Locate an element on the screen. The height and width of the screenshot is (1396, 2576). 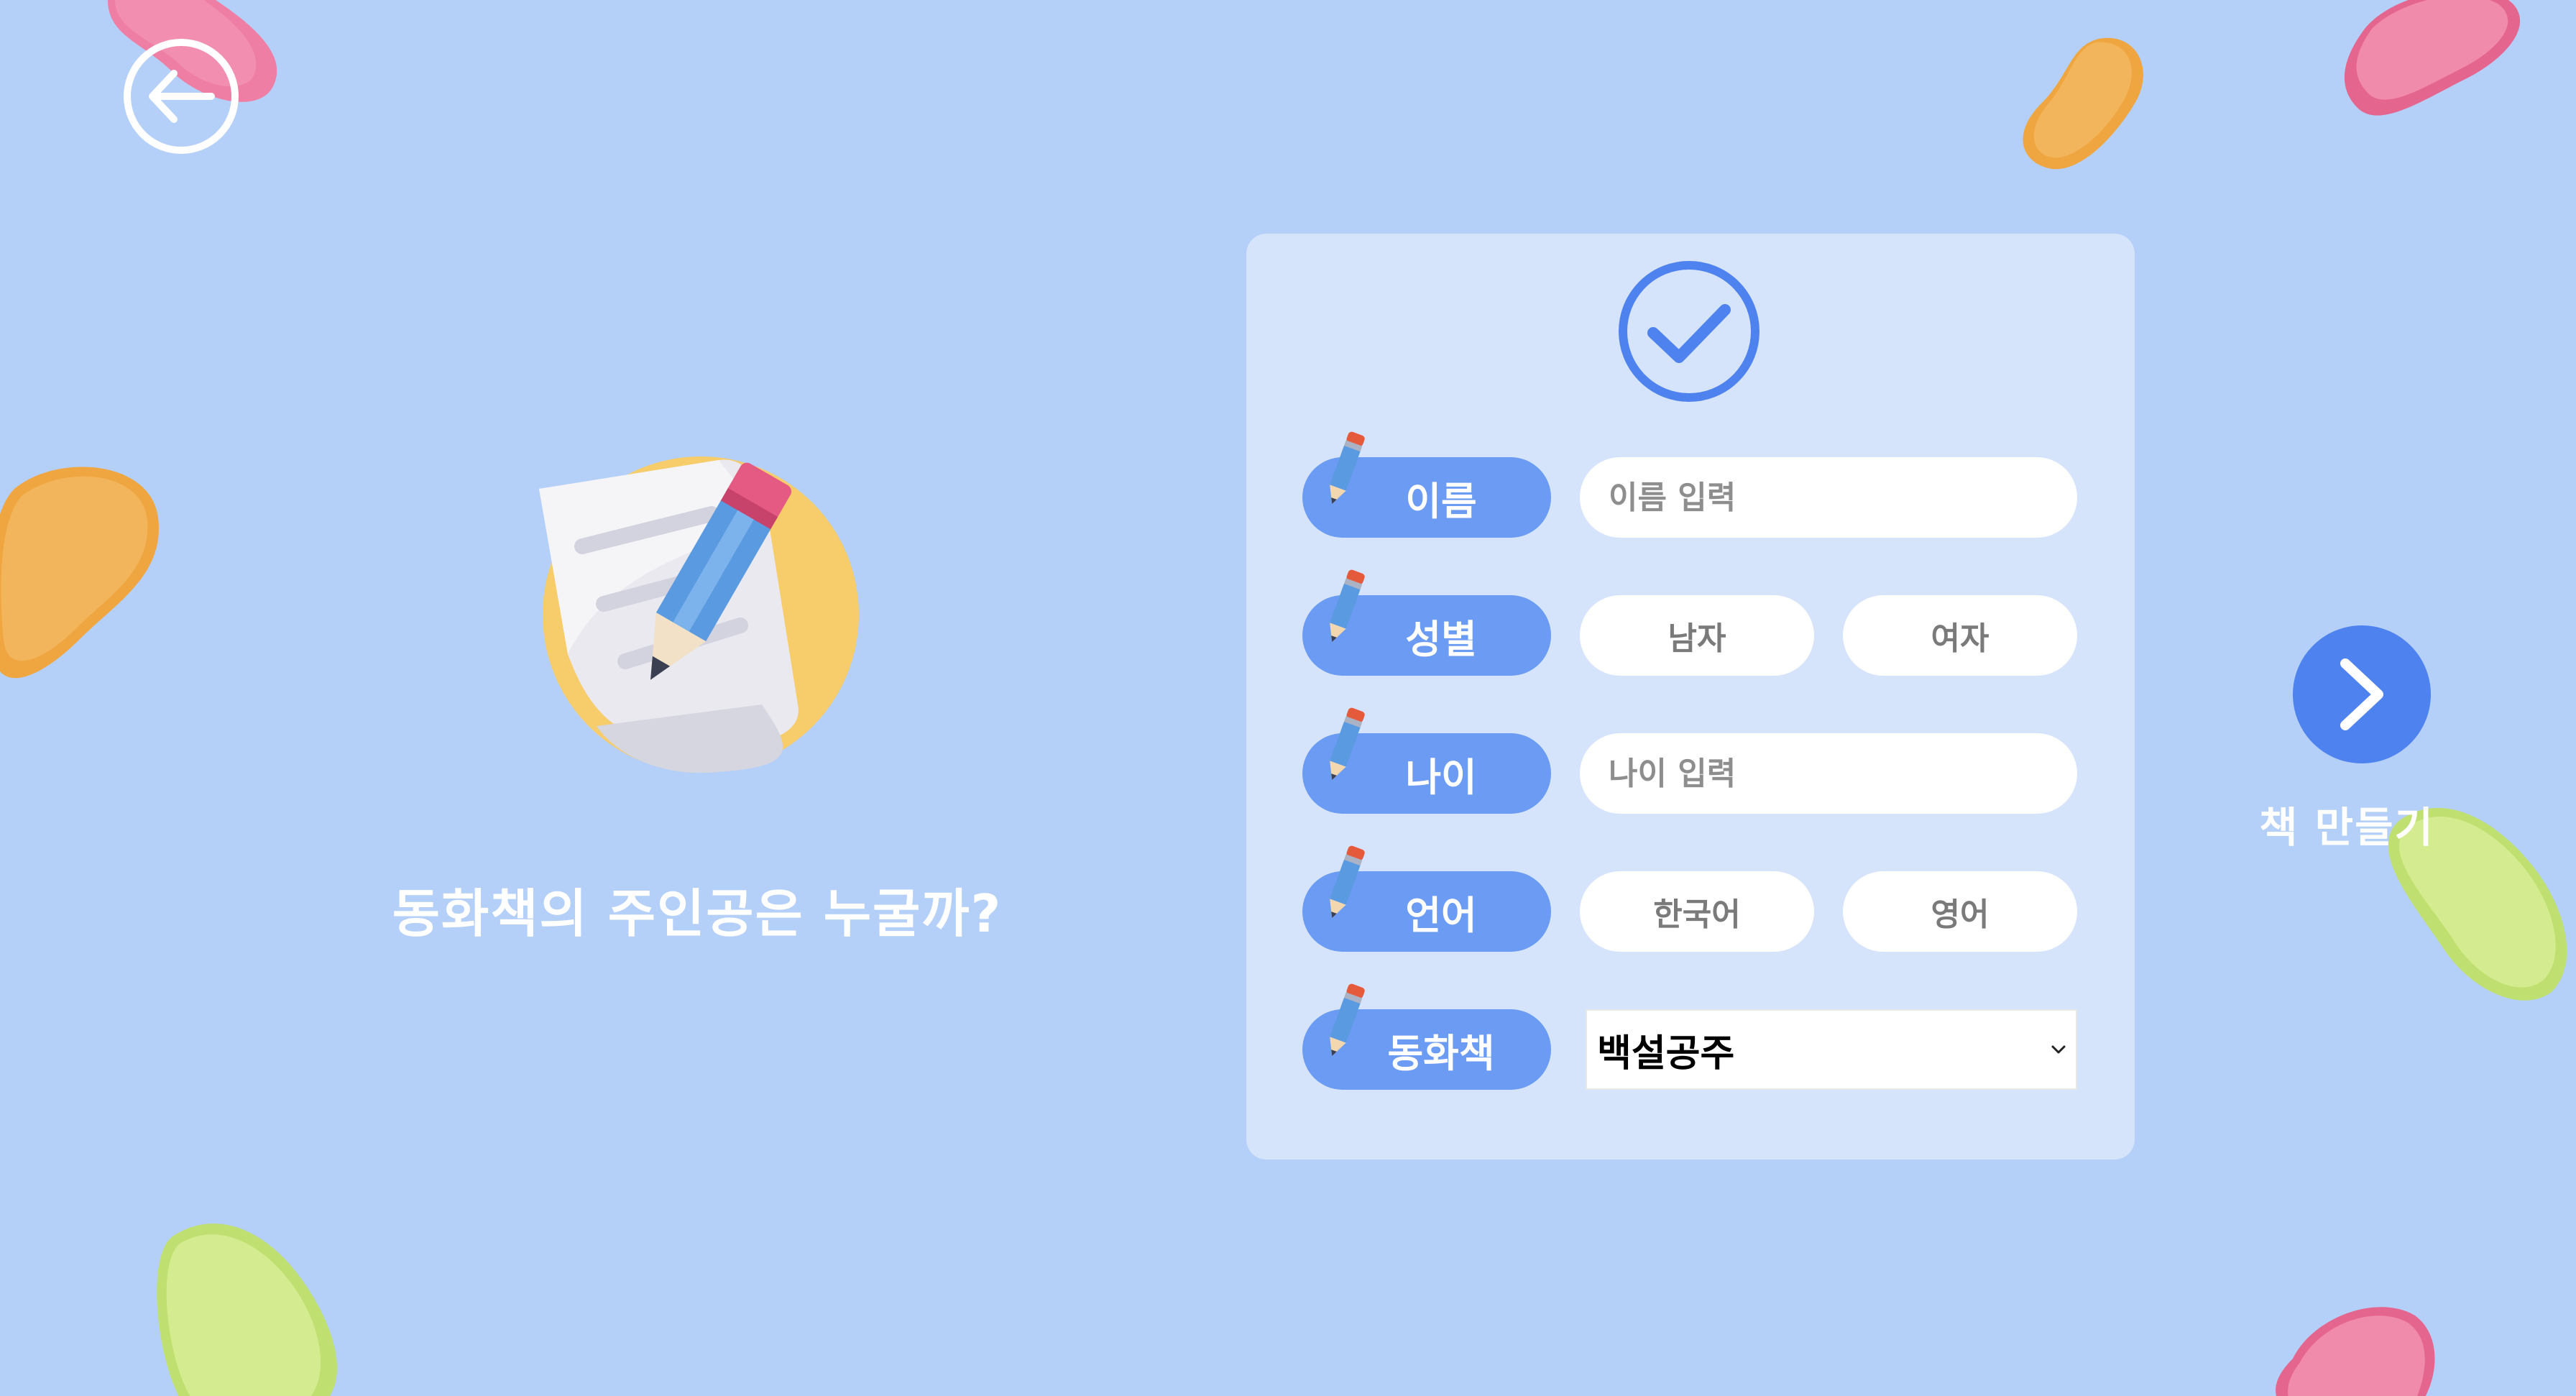
back-arrow-icon is located at coordinates (182, 96).